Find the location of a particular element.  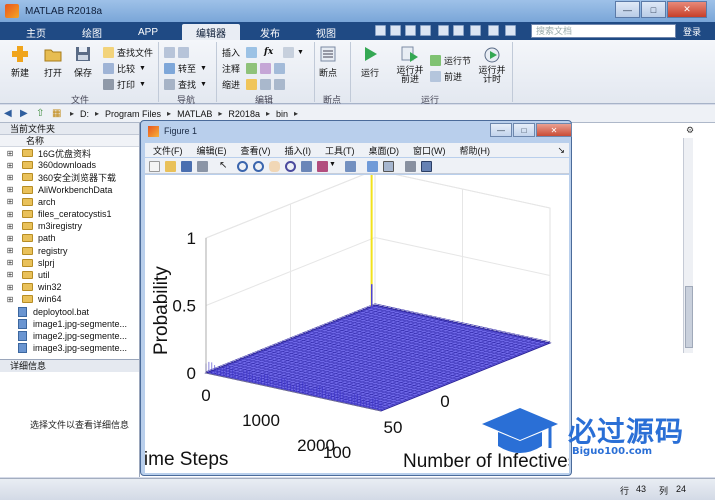

search-documentation-input: 搜索文档 is located at coordinates (603, 31).